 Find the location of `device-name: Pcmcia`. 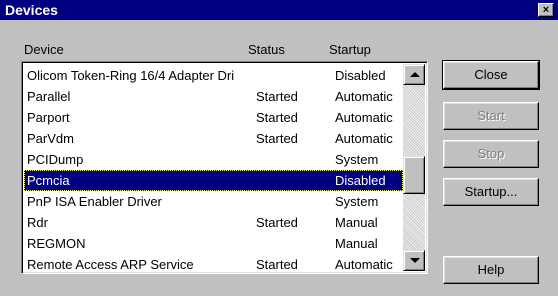

device-name: Pcmcia is located at coordinates (48, 180).